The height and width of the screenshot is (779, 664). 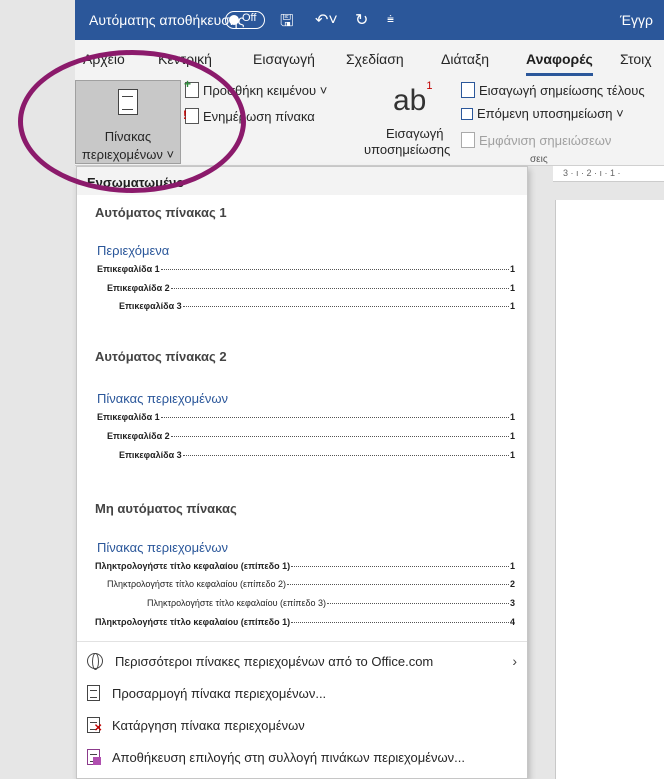 What do you see at coordinates (185, 59) in the screenshot?
I see `tab-home: Κεντρική` at bounding box center [185, 59].